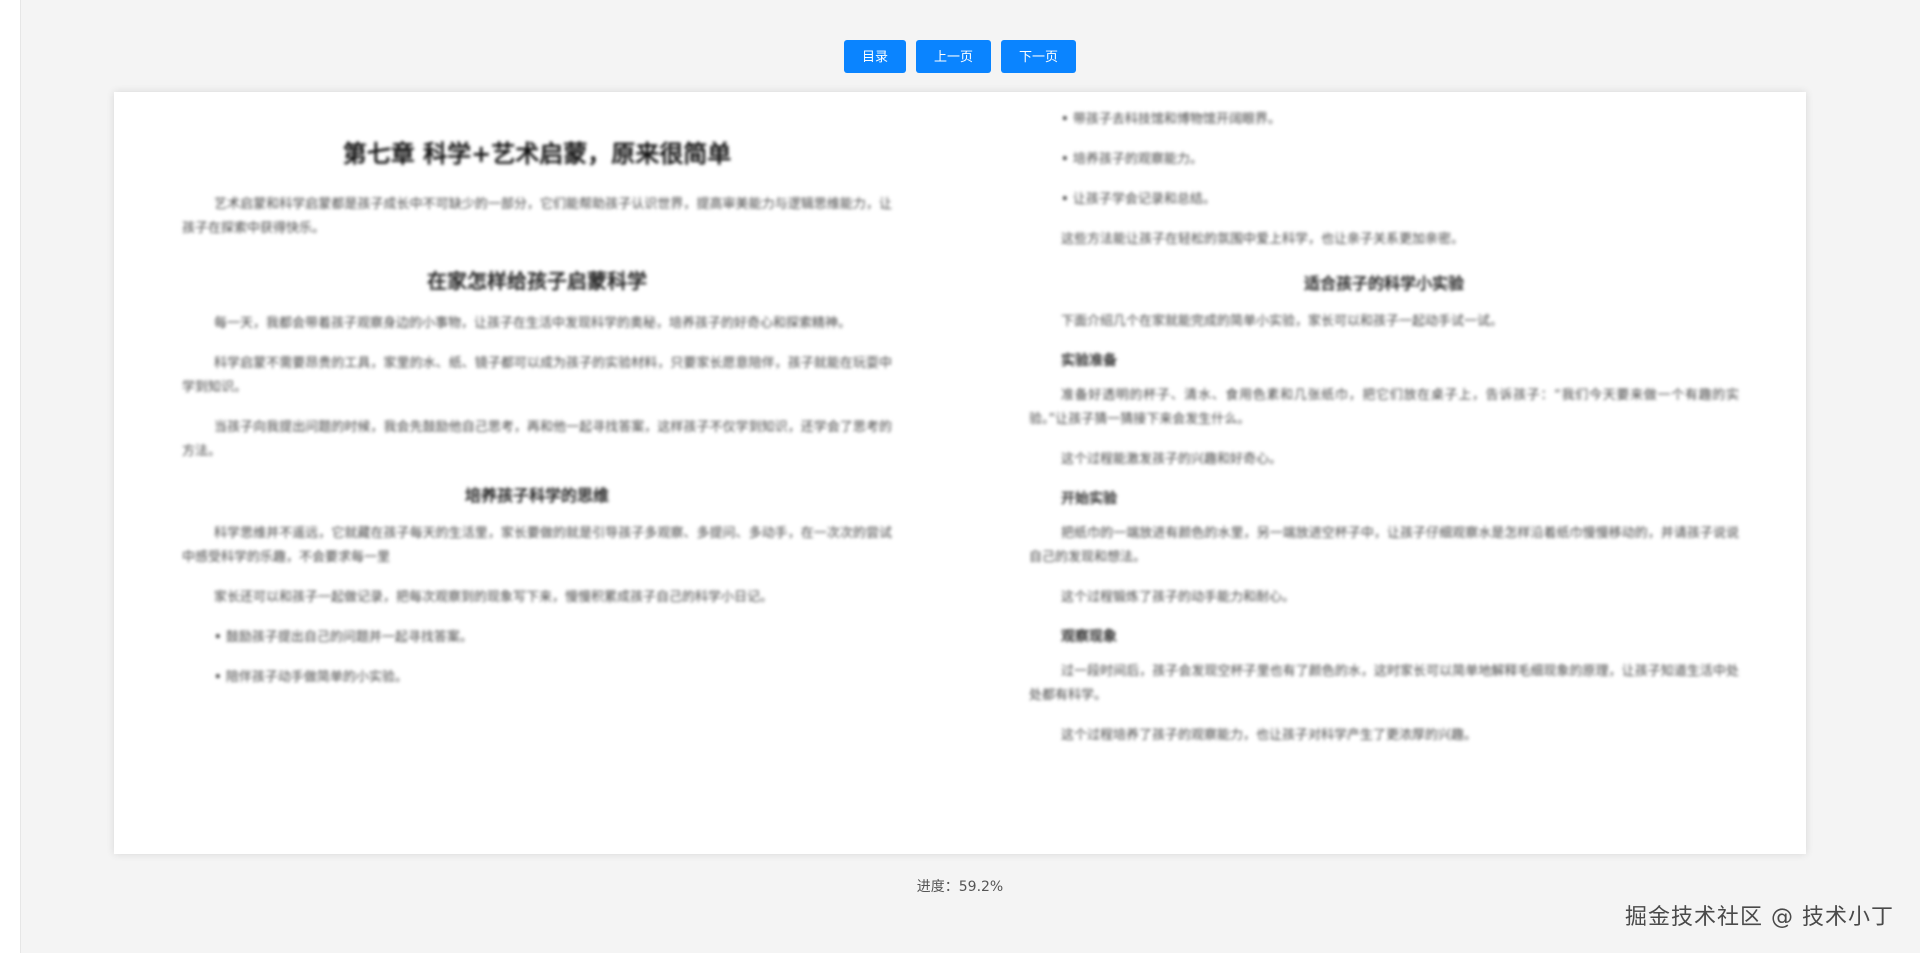  I want to click on left-edge-strip, so click(10, 476).